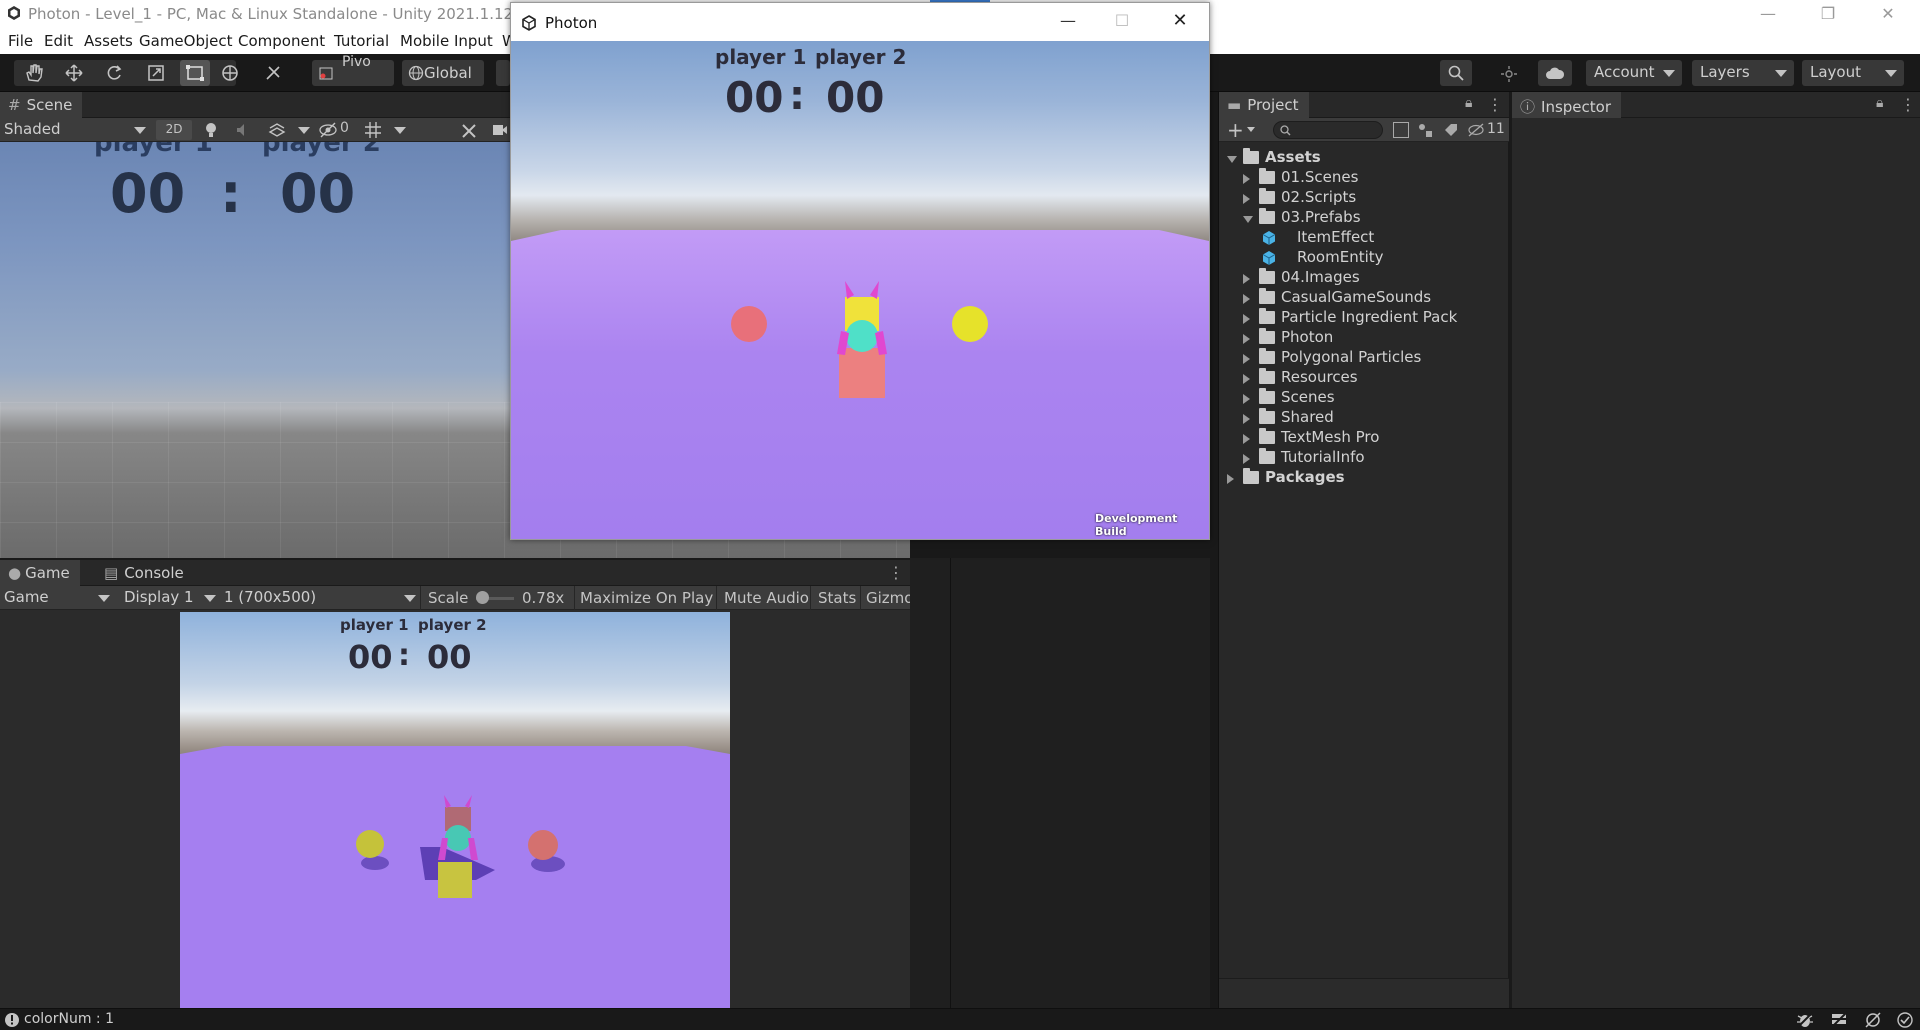 The width and height of the screenshot is (1920, 1030). I want to click on 2d-toggle: 2D, so click(174, 130).